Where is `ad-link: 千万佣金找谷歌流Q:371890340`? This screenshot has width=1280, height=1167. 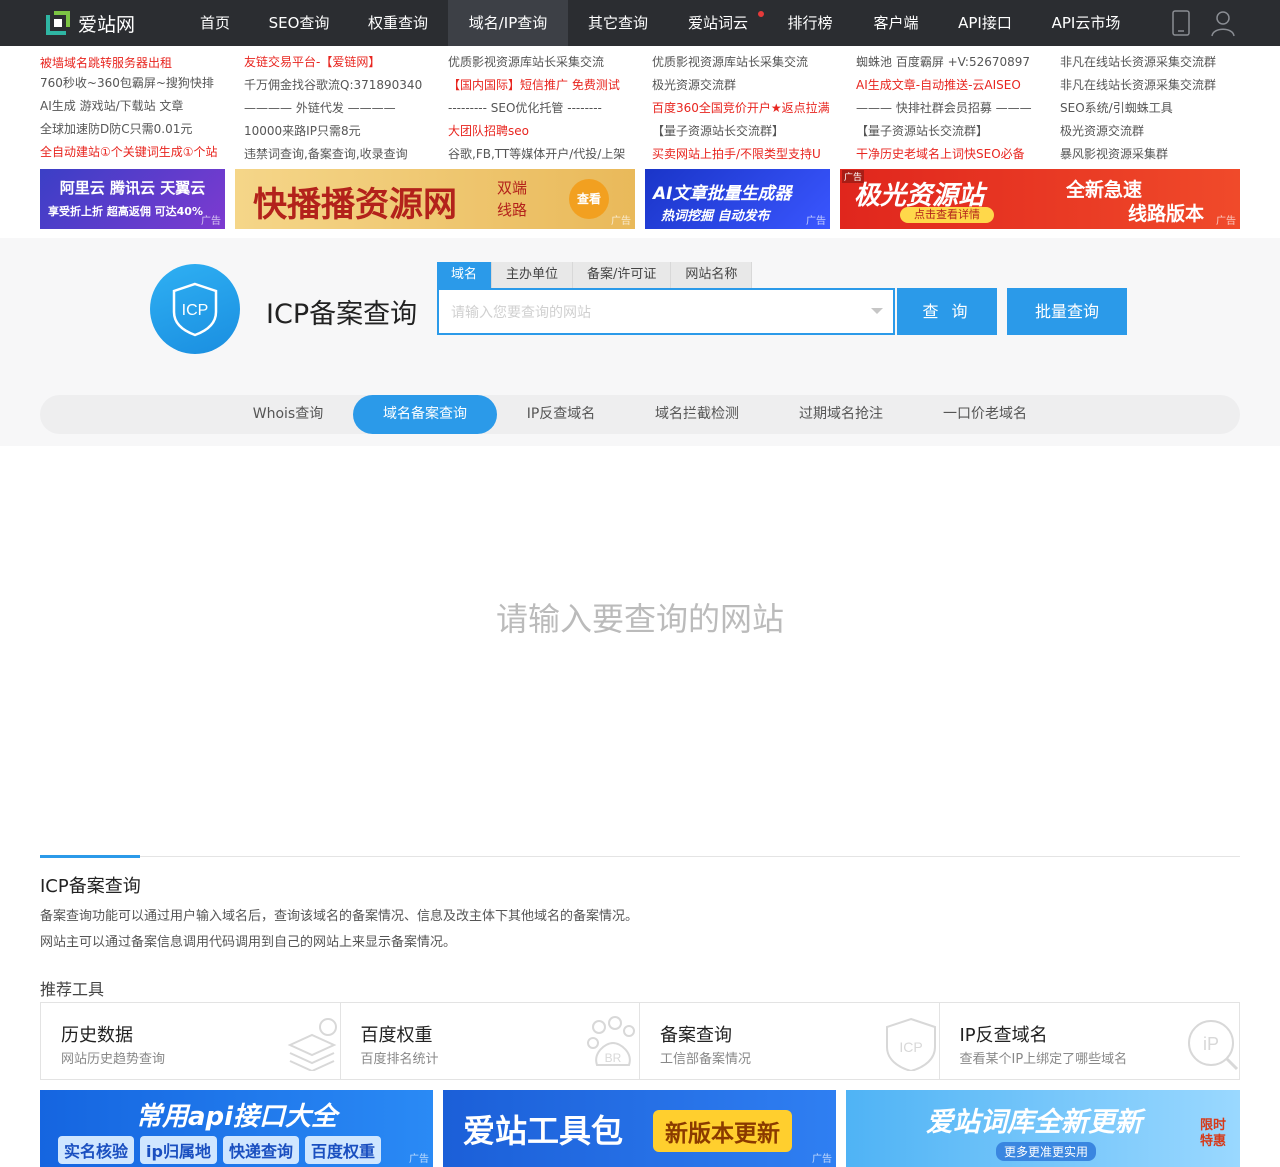
ad-link: 千万佣金找谷歌流Q:371890340 is located at coordinates (344, 86).